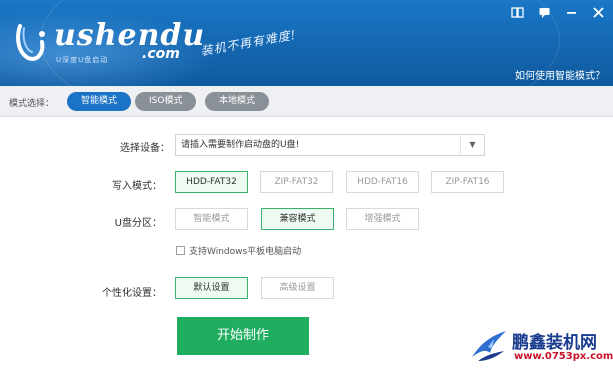 Image resolution: width=613 pixels, height=370 pixels. Describe the element at coordinates (30, 42) in the screenshot. I see `logo-mark-icon` at that location.